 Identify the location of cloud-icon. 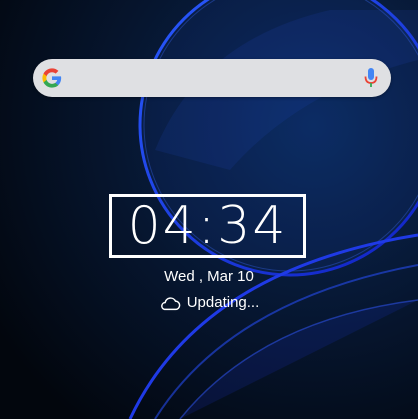
(170, 303).